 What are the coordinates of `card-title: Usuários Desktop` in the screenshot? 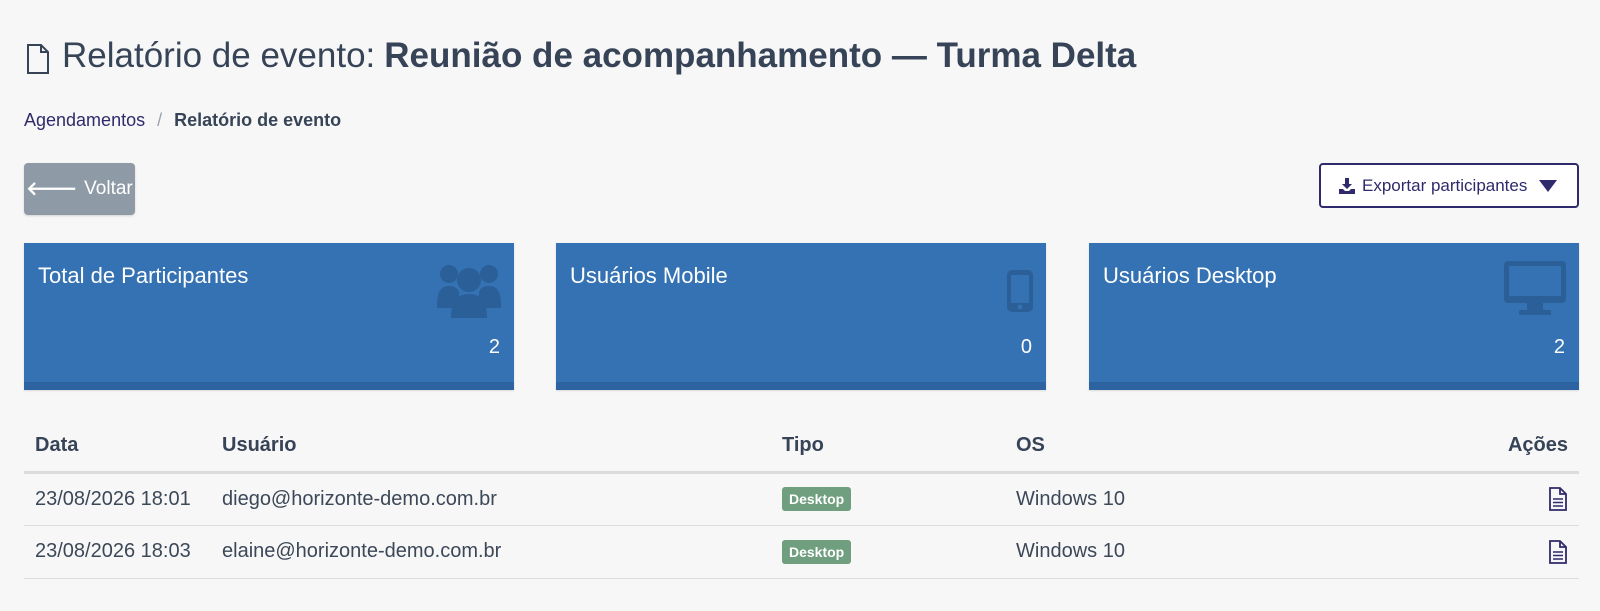 It's located at (1190, 275).